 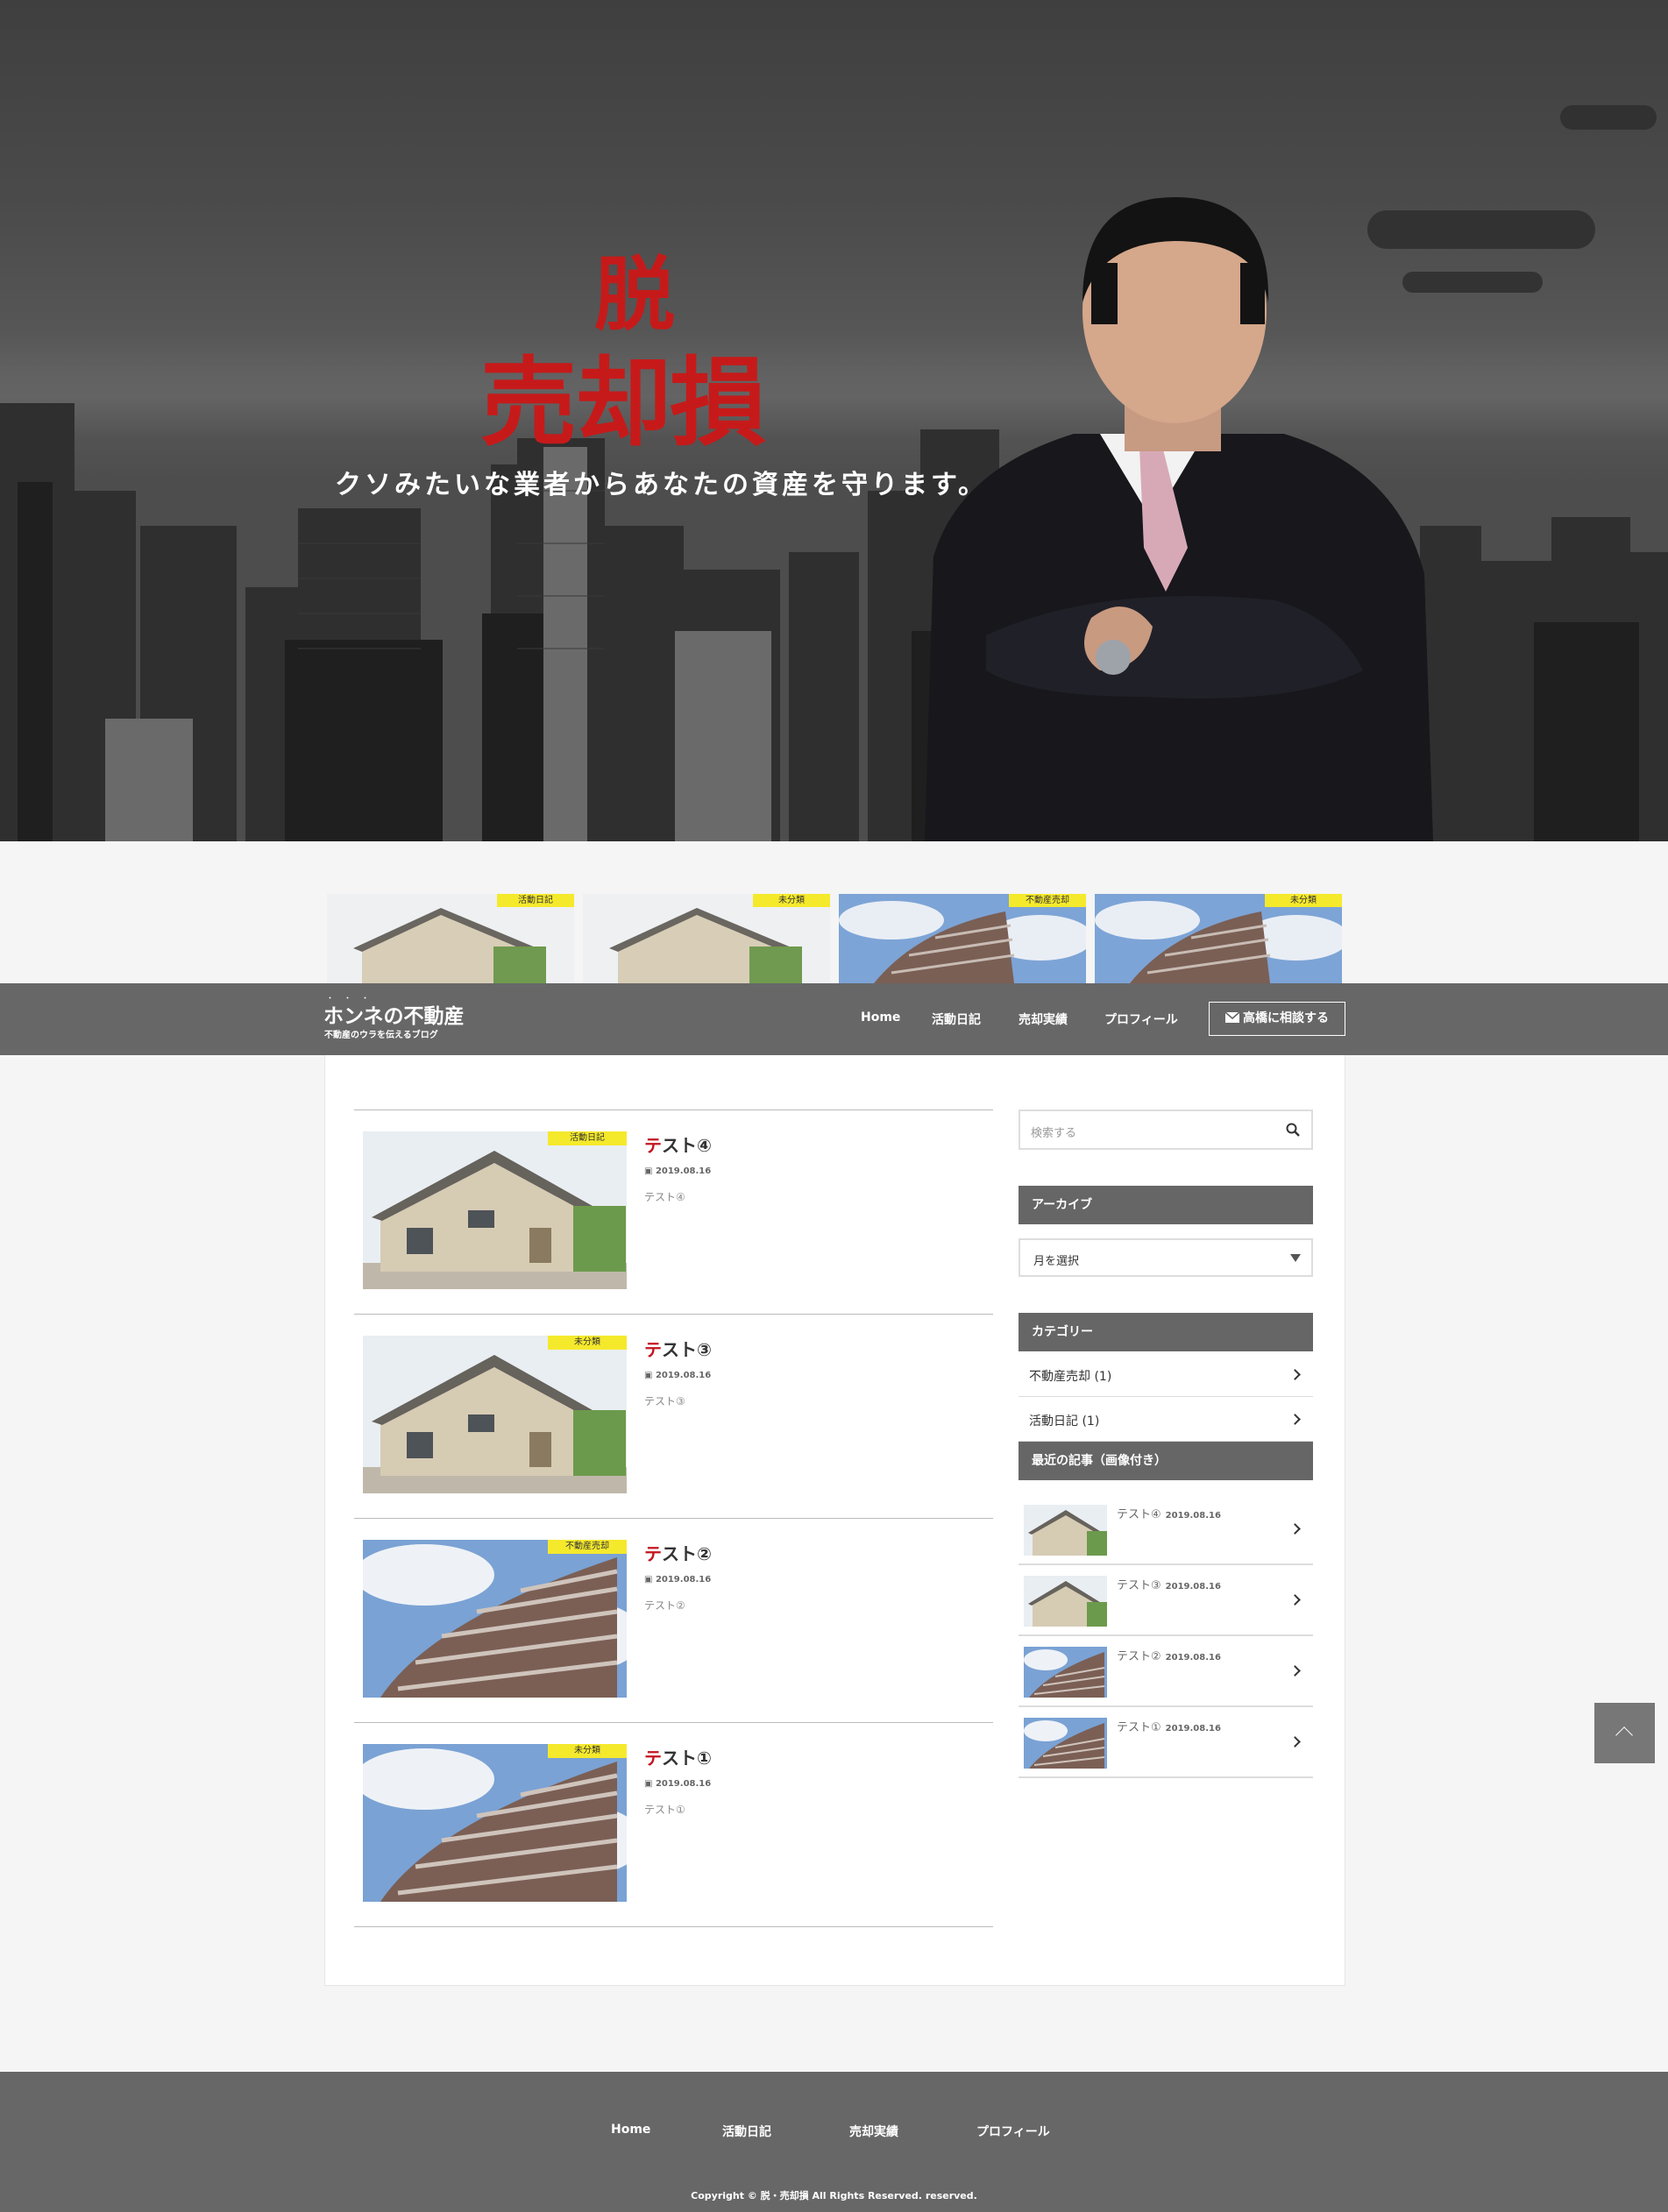 I want to click on pickup-carousel: 活動日記 未分類 不動産売却 未分類, so click(x=835, y=938).